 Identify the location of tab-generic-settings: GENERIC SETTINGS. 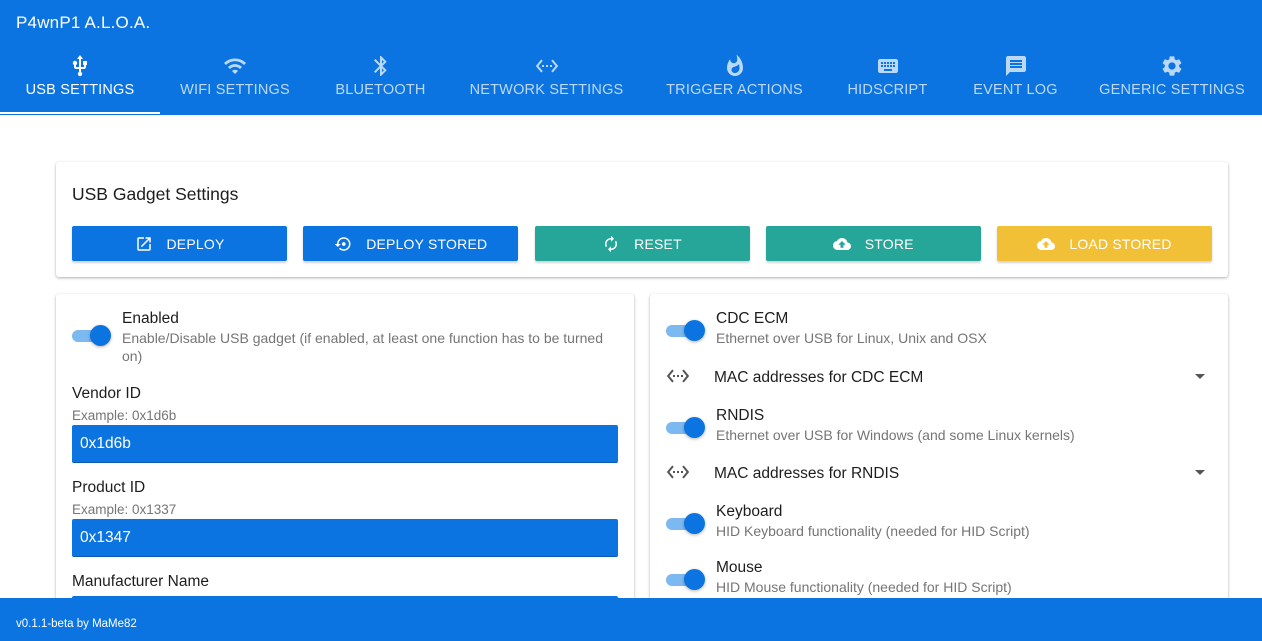
(1172, 82).